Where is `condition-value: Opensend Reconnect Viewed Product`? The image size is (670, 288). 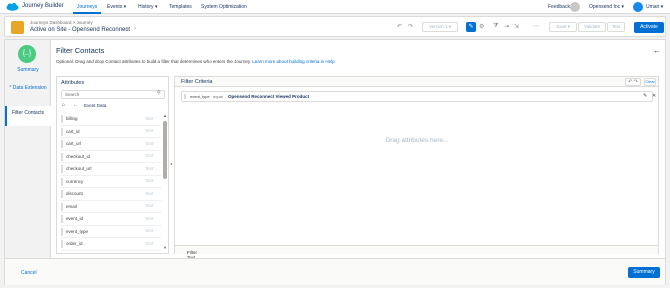 condition-value: Opensend Reconnect Viewed Product is located at coordinates (269, 96).